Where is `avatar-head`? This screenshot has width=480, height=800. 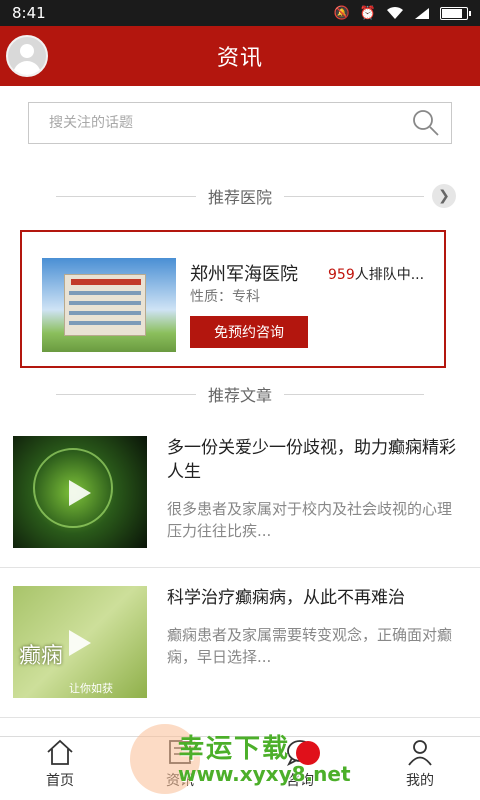
avatar-head is located at coordinates (27, 51).